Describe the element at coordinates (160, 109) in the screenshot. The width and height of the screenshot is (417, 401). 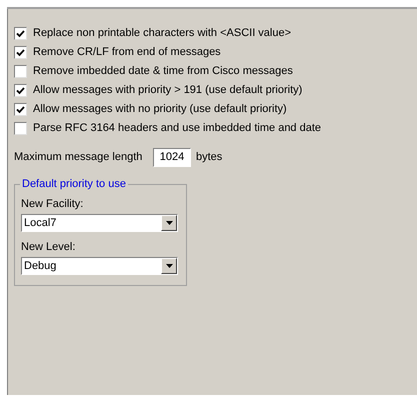
I see `checkbox-label: Allow messages with no priority (use default priority)` at that location.